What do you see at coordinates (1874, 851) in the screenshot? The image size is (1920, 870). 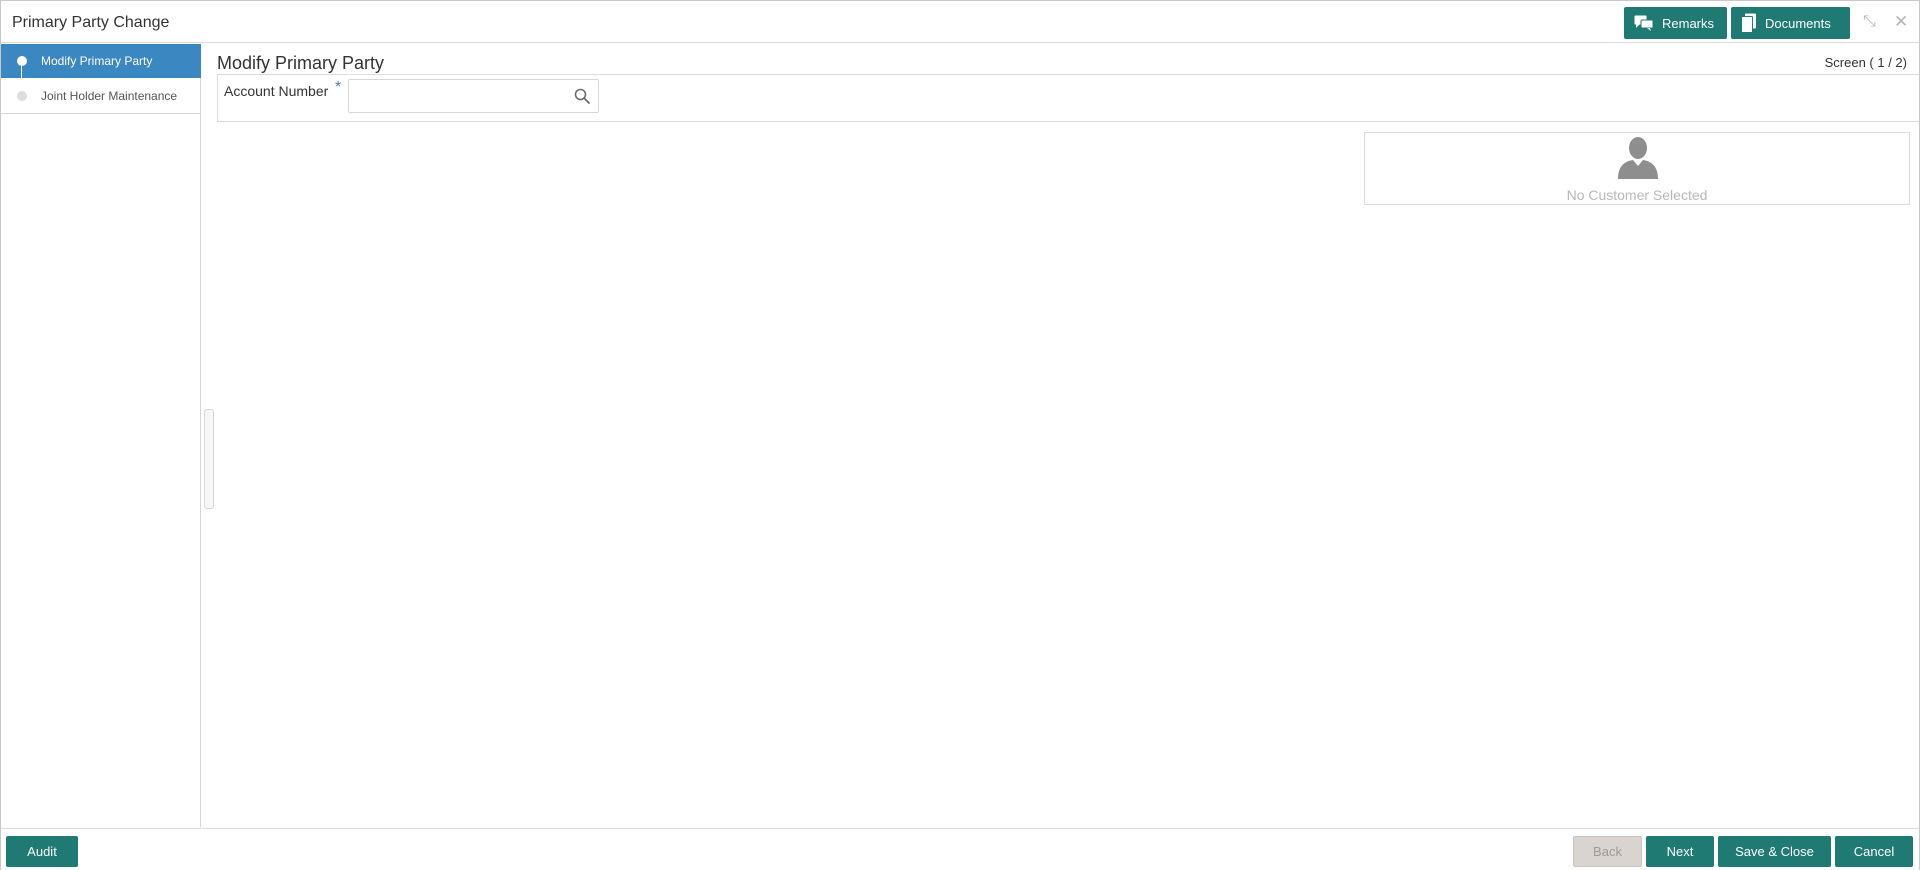 I see `cancel-button: Cancel` at bounding box center [1874, 851].